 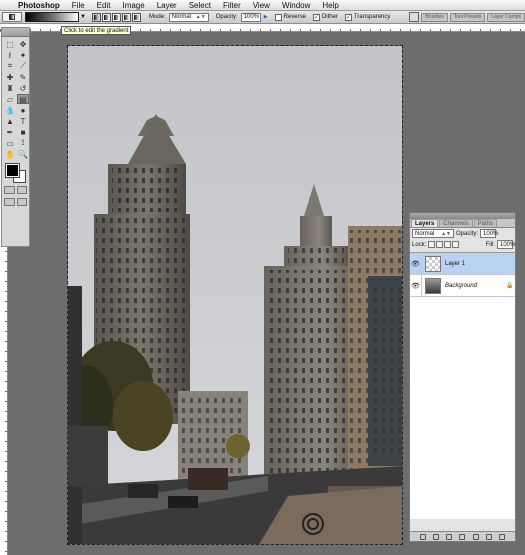 I want to click on foreground-color-swatch, so click(x=12, y=170).